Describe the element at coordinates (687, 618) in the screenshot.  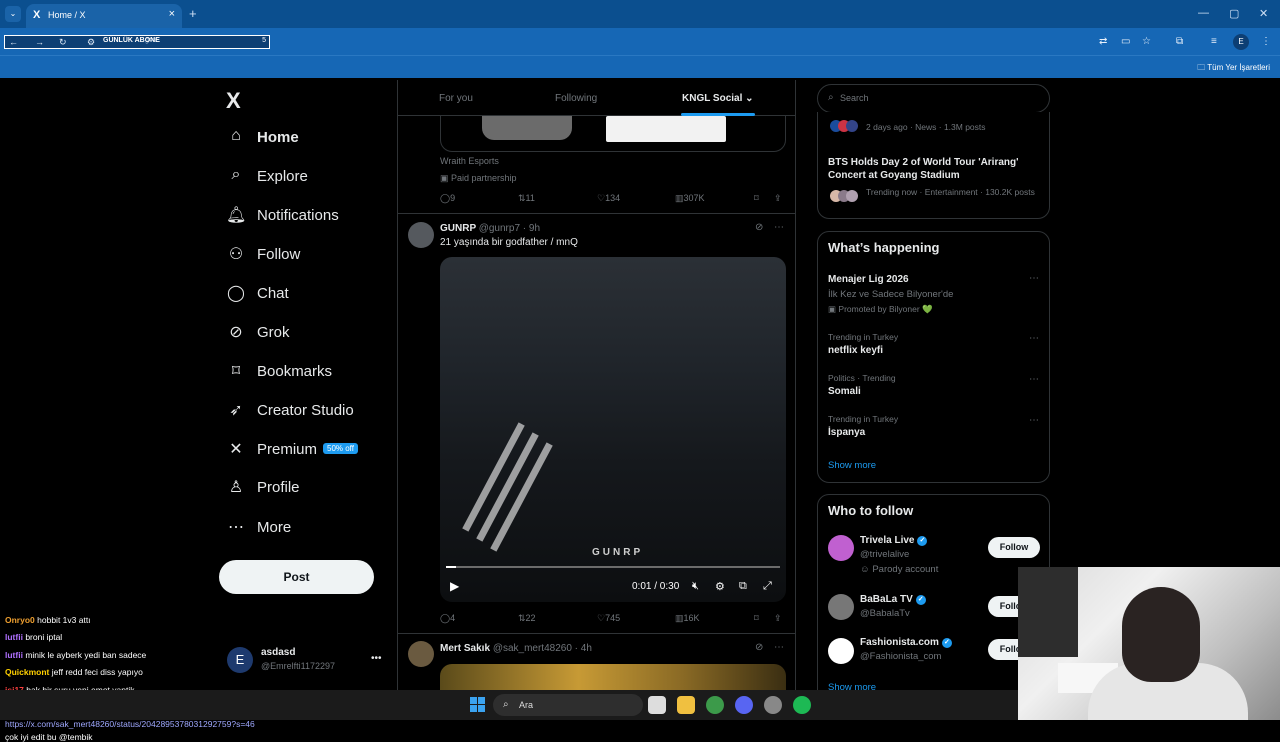
I see `views-button: ▥ 16K` at that location.